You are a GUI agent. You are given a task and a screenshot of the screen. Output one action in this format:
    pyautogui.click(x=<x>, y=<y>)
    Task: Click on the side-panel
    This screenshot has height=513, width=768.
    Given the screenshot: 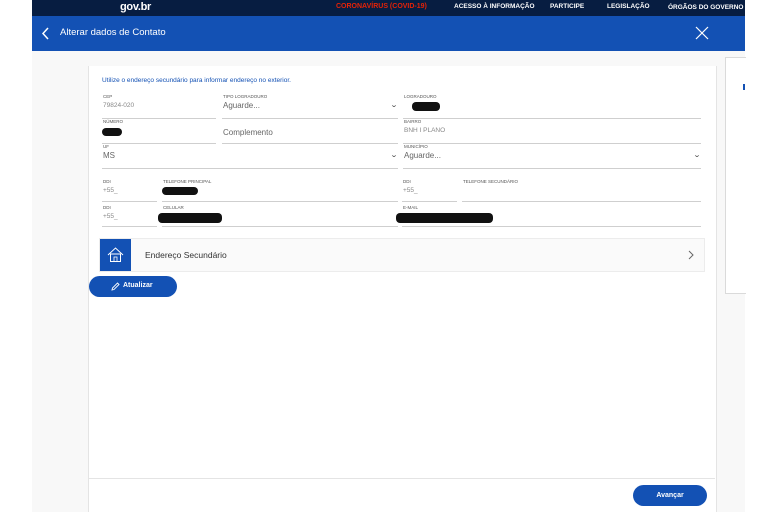 What is the action you would take?
    pyautogui.click(x=735, y=175)
    